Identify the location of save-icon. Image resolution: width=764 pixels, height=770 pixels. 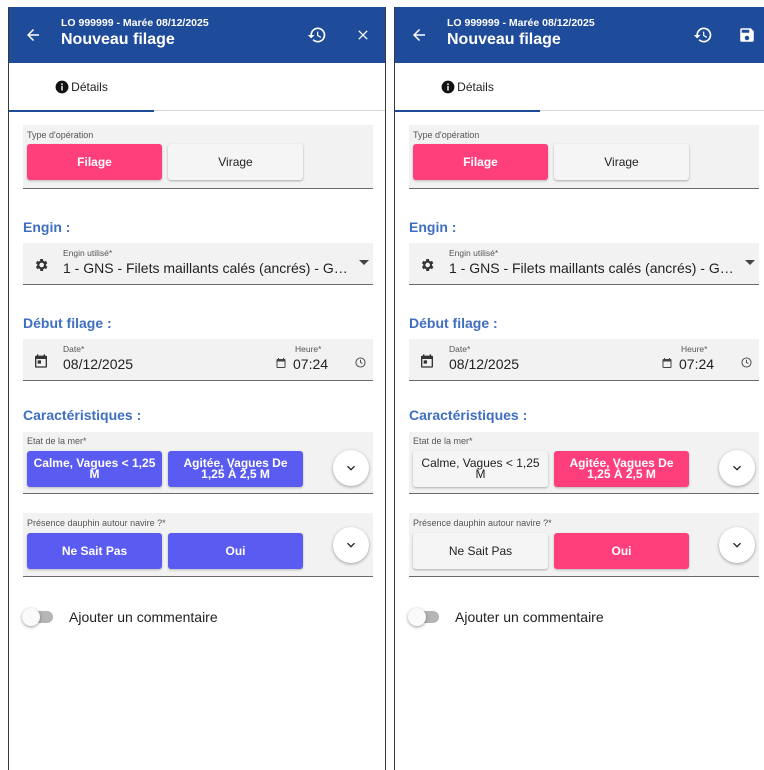
(747, 35).